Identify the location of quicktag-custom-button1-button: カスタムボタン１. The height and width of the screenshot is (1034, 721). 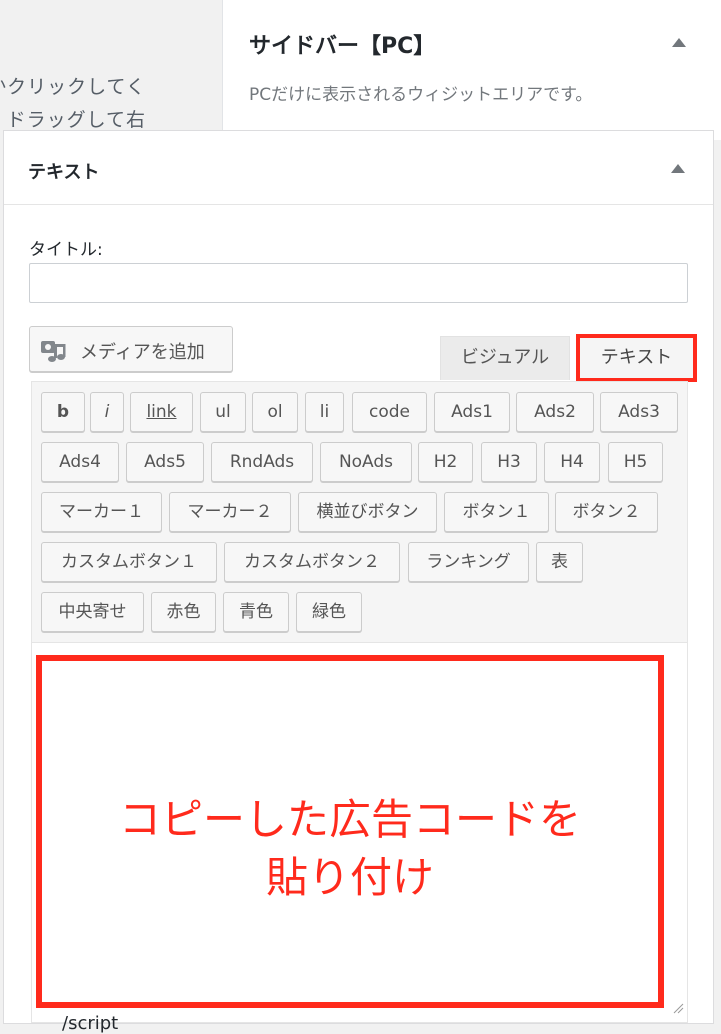
(129, 562).